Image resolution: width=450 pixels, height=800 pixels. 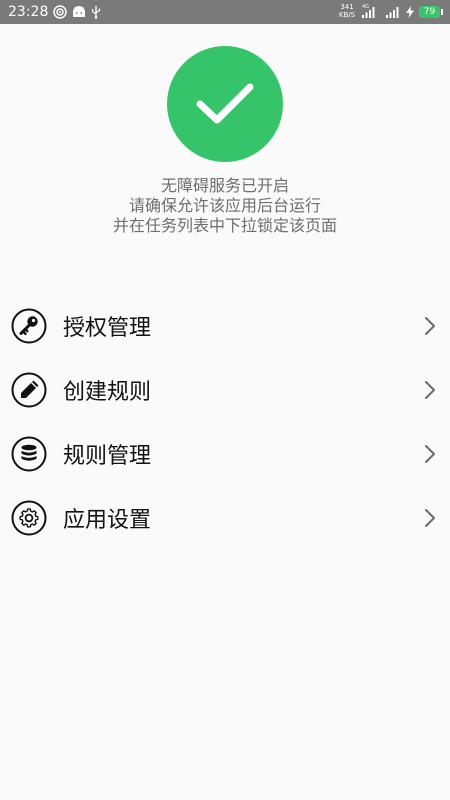 I want to click on pencil-icon, so click(x=29, y=390).